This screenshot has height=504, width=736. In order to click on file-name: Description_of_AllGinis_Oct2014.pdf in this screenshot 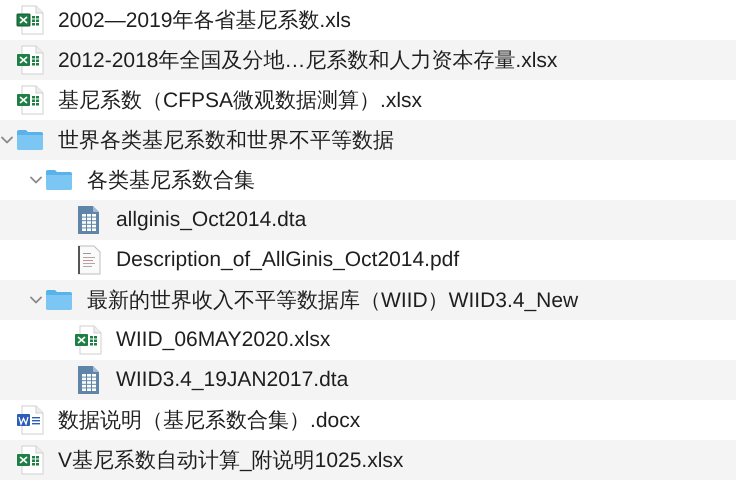, I will do `click(288, 260)`.